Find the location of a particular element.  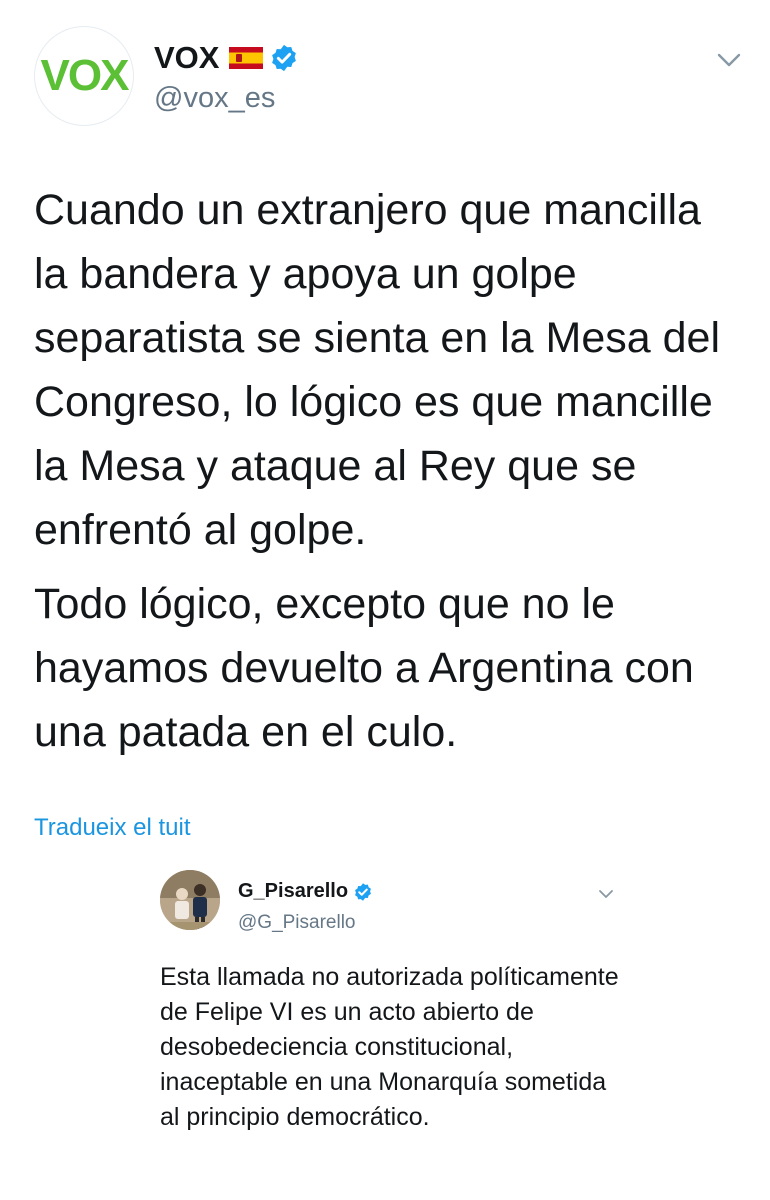

avatar: VOX is located at coordinates (84, 76).